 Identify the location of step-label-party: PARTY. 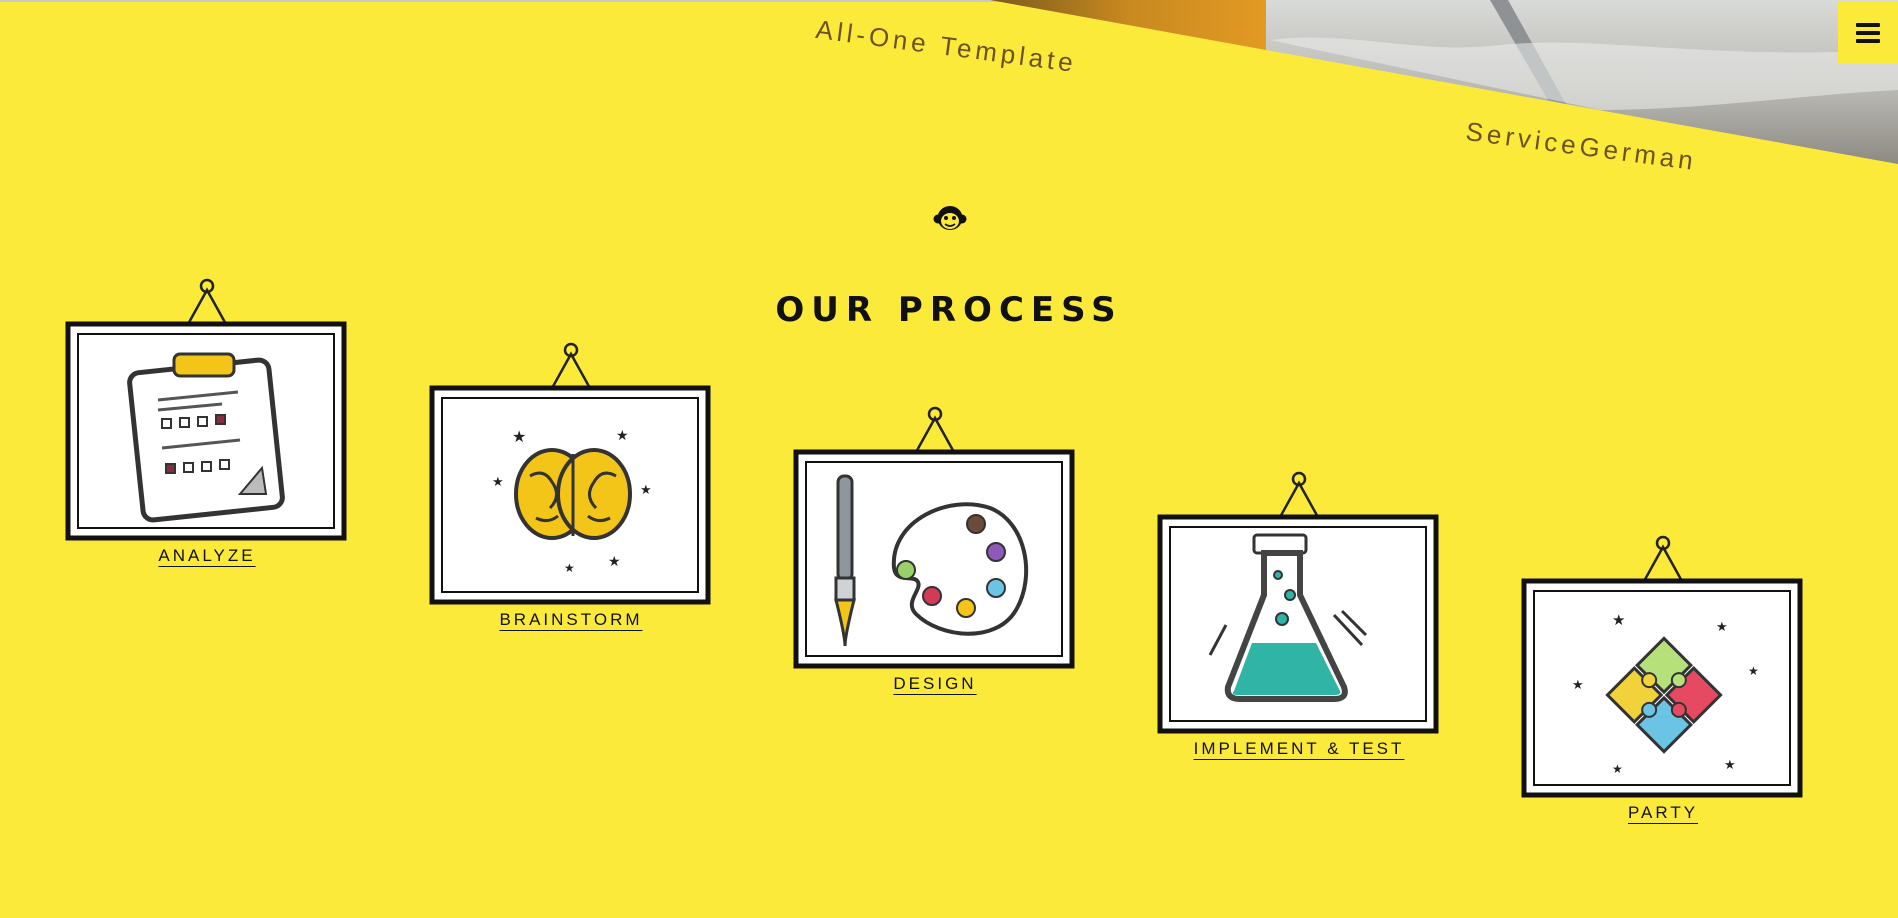
(1663, 813).